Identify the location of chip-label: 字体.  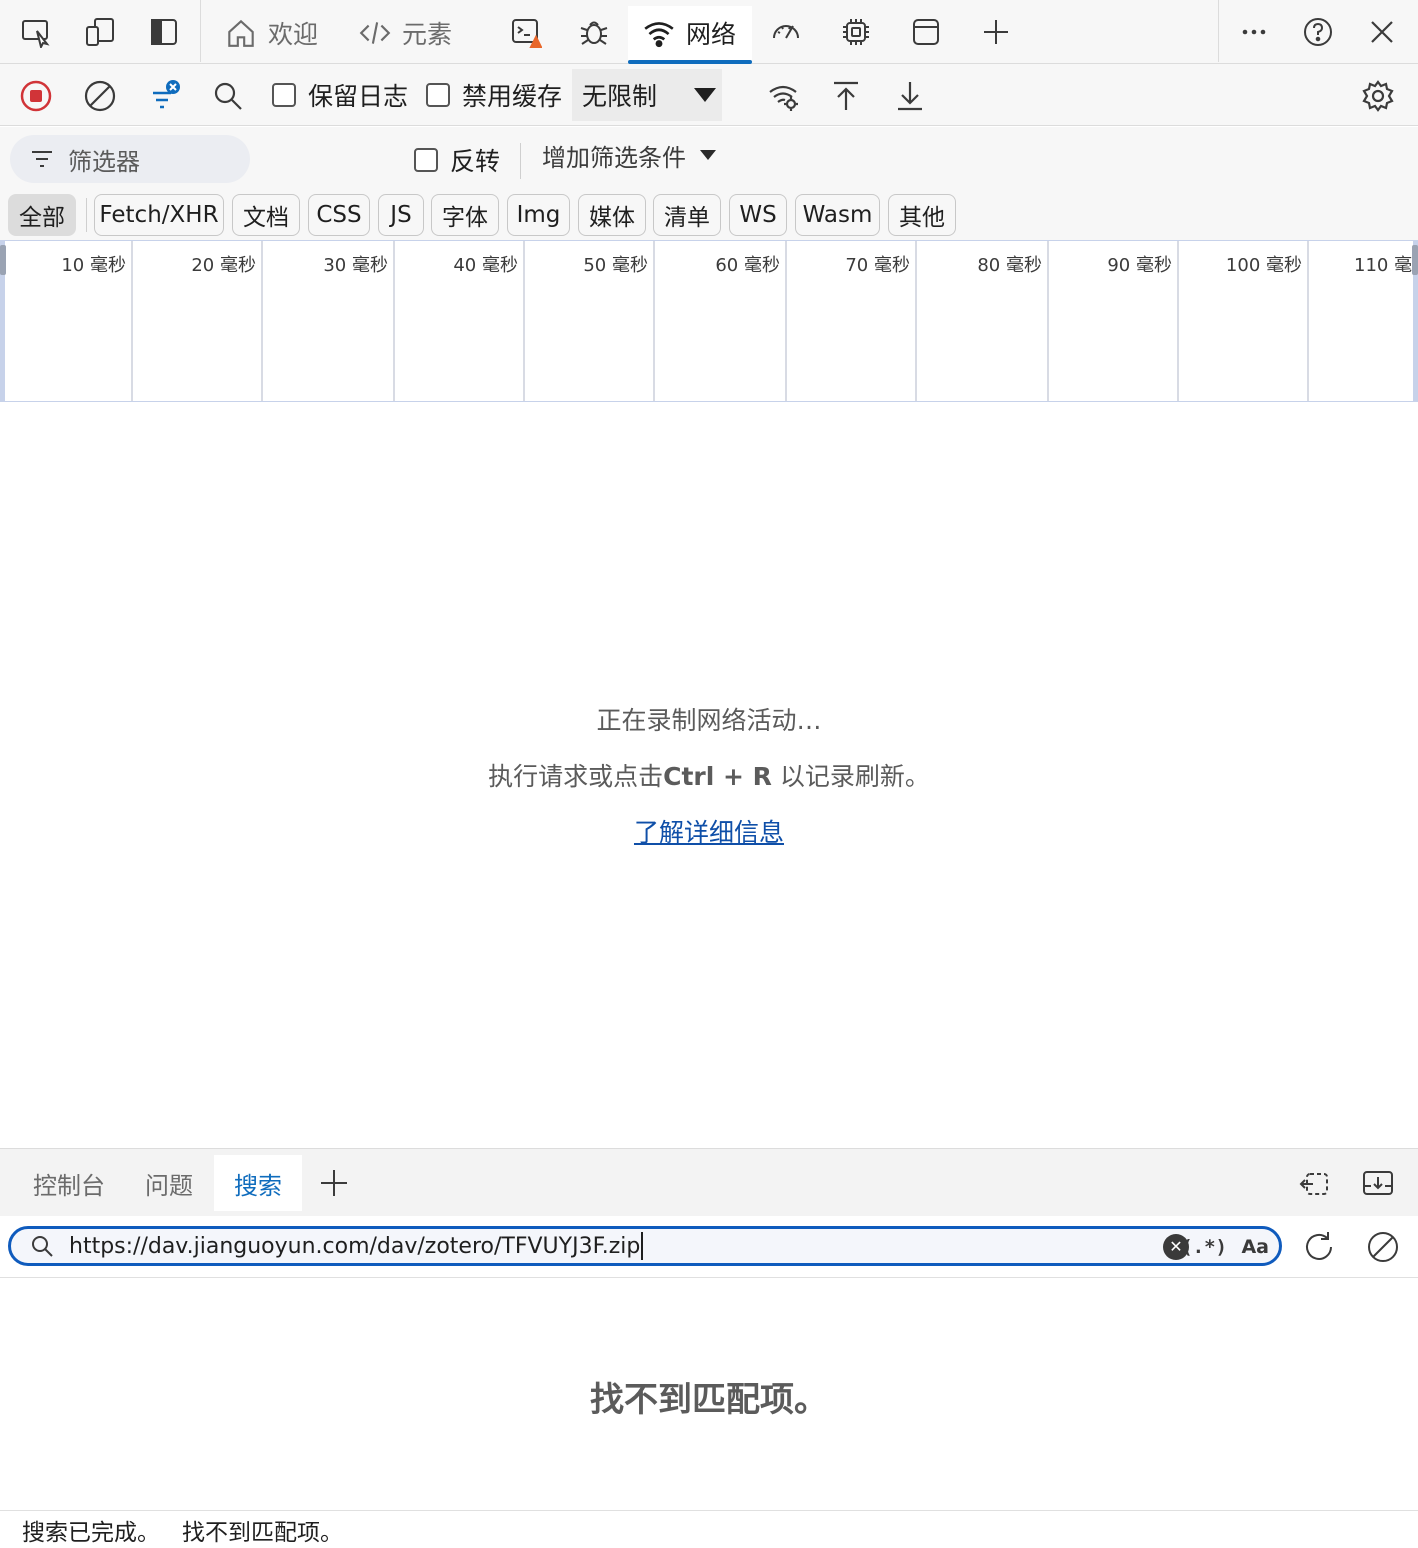
(465, 218).